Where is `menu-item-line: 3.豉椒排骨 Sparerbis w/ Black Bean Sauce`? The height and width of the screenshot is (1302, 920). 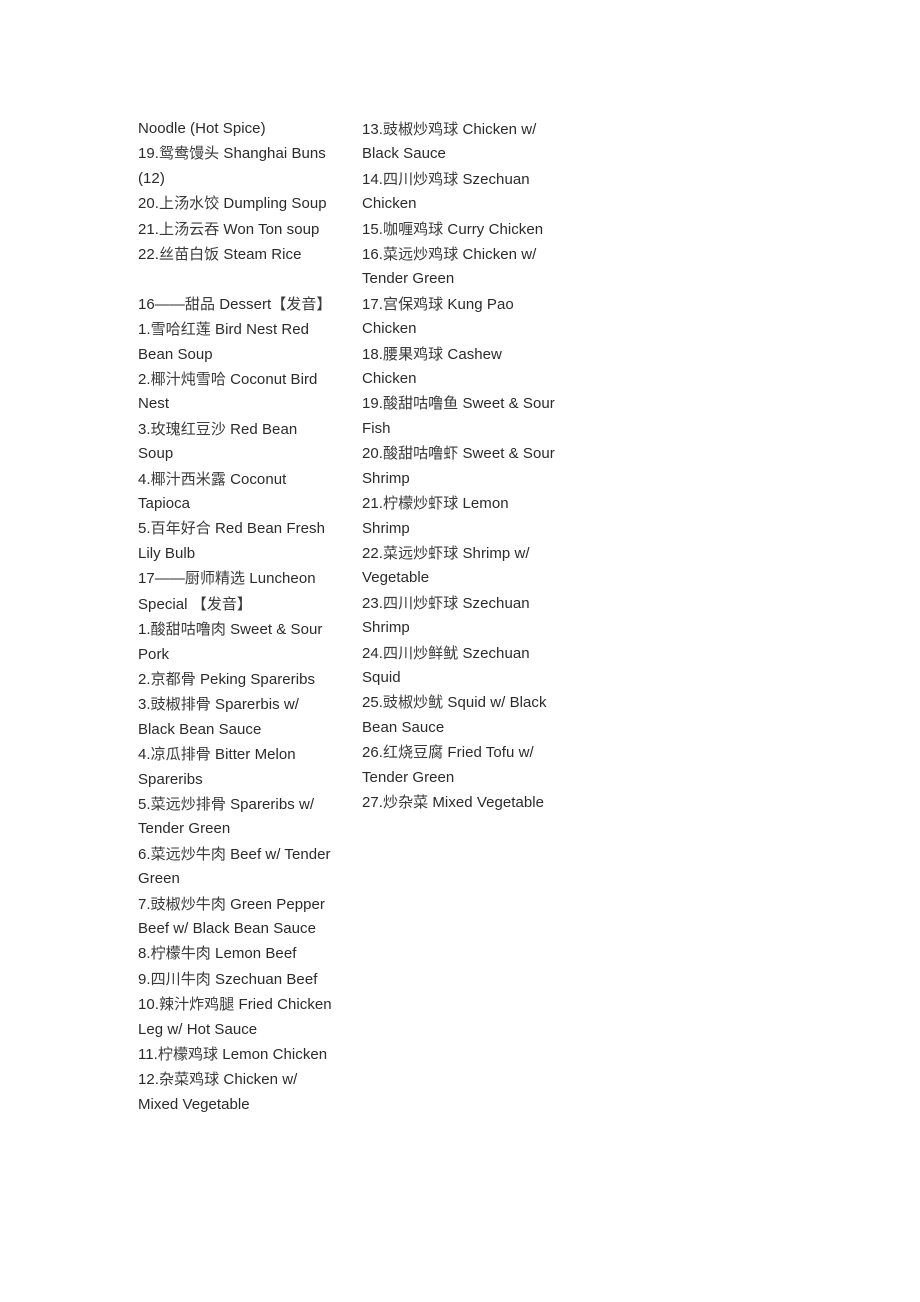
menu-item-line: 3.豉椒排骨 Sparerbis w/ Black Bean Sauce is located at coordinates (236, 717).